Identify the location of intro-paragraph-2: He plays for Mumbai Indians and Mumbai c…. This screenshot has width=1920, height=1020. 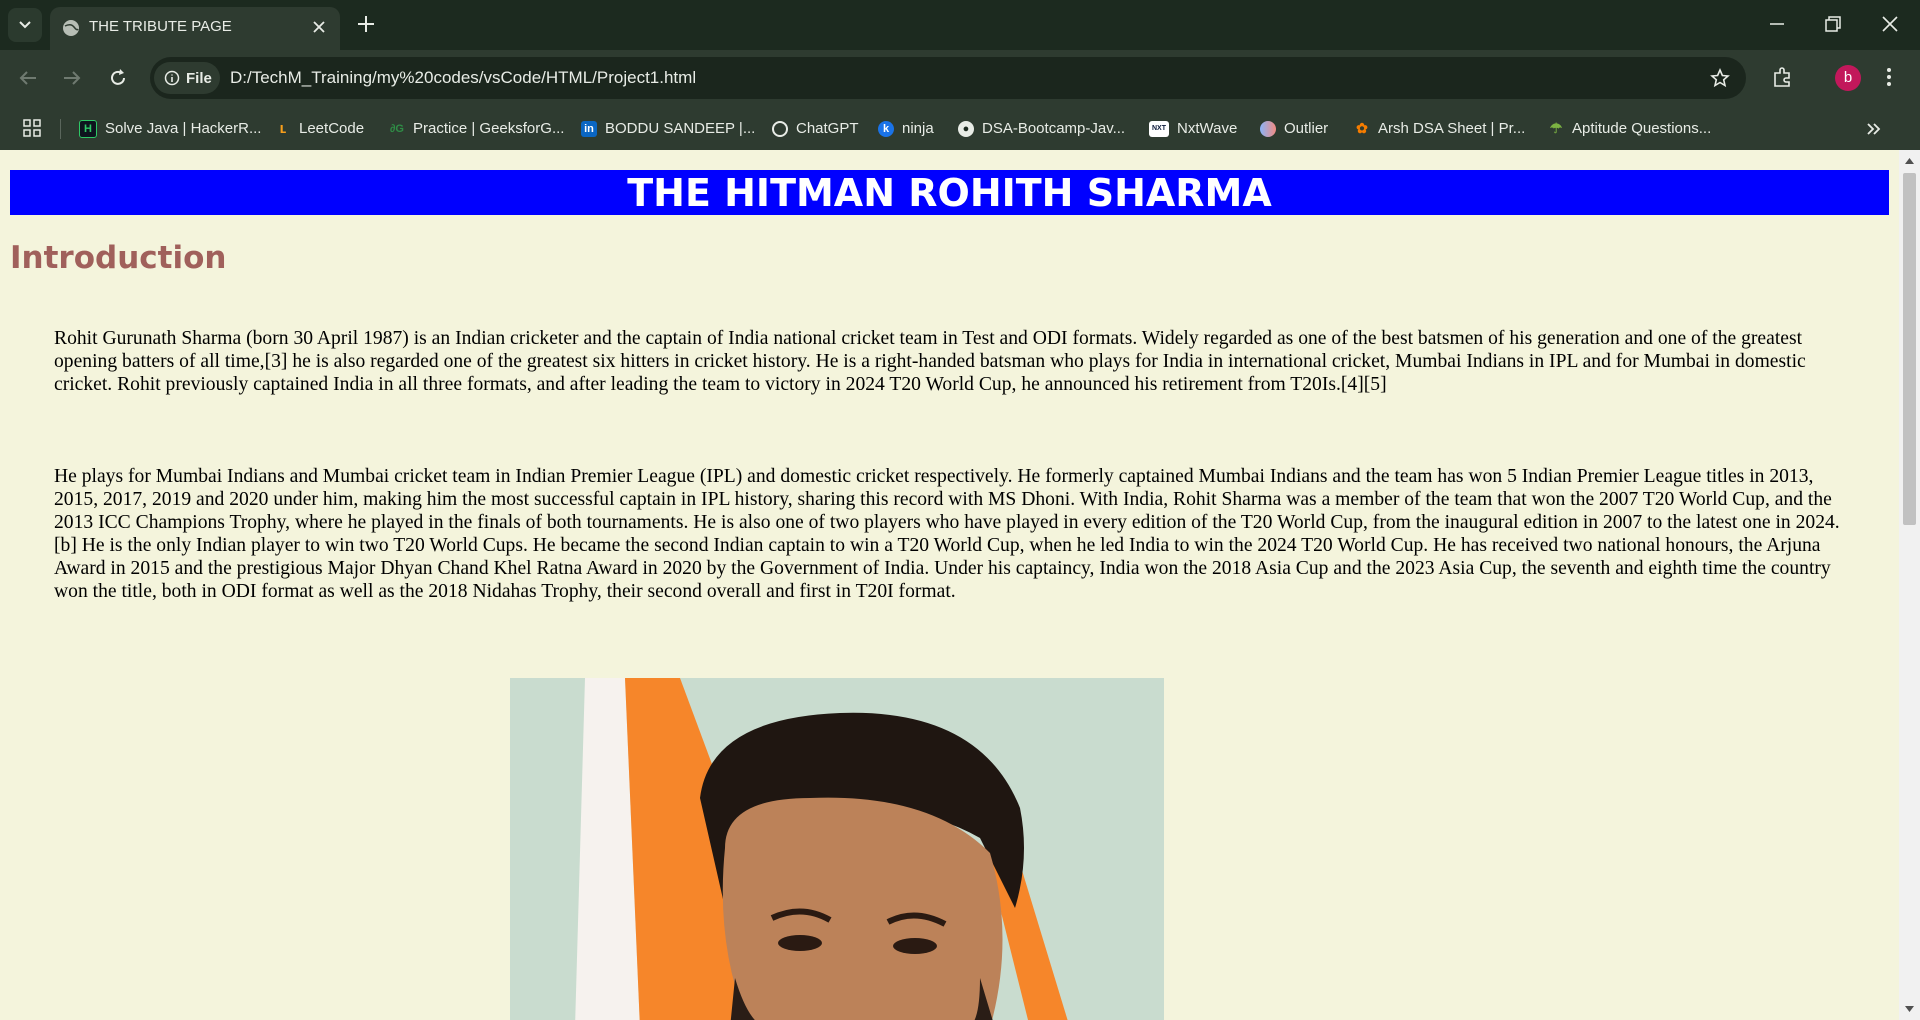
(947, 534).